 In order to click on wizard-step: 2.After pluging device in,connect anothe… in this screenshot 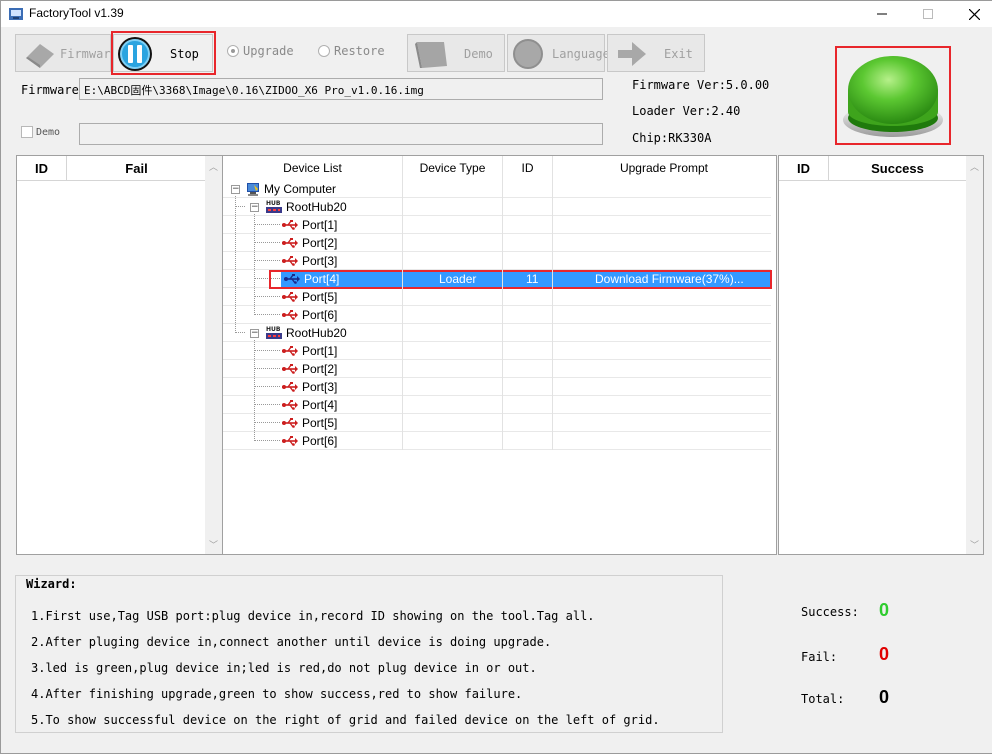, I will do `click(291, 642)`.